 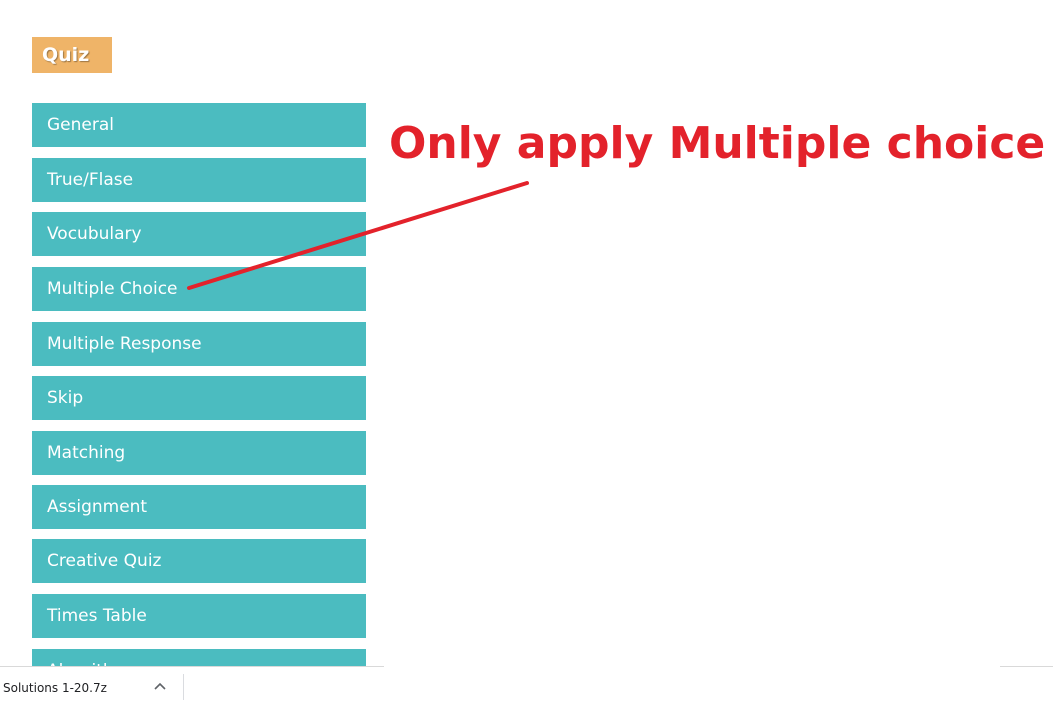 I want to click on download-bar: Solutions 1-20.7z, so click(x=526, y=684).